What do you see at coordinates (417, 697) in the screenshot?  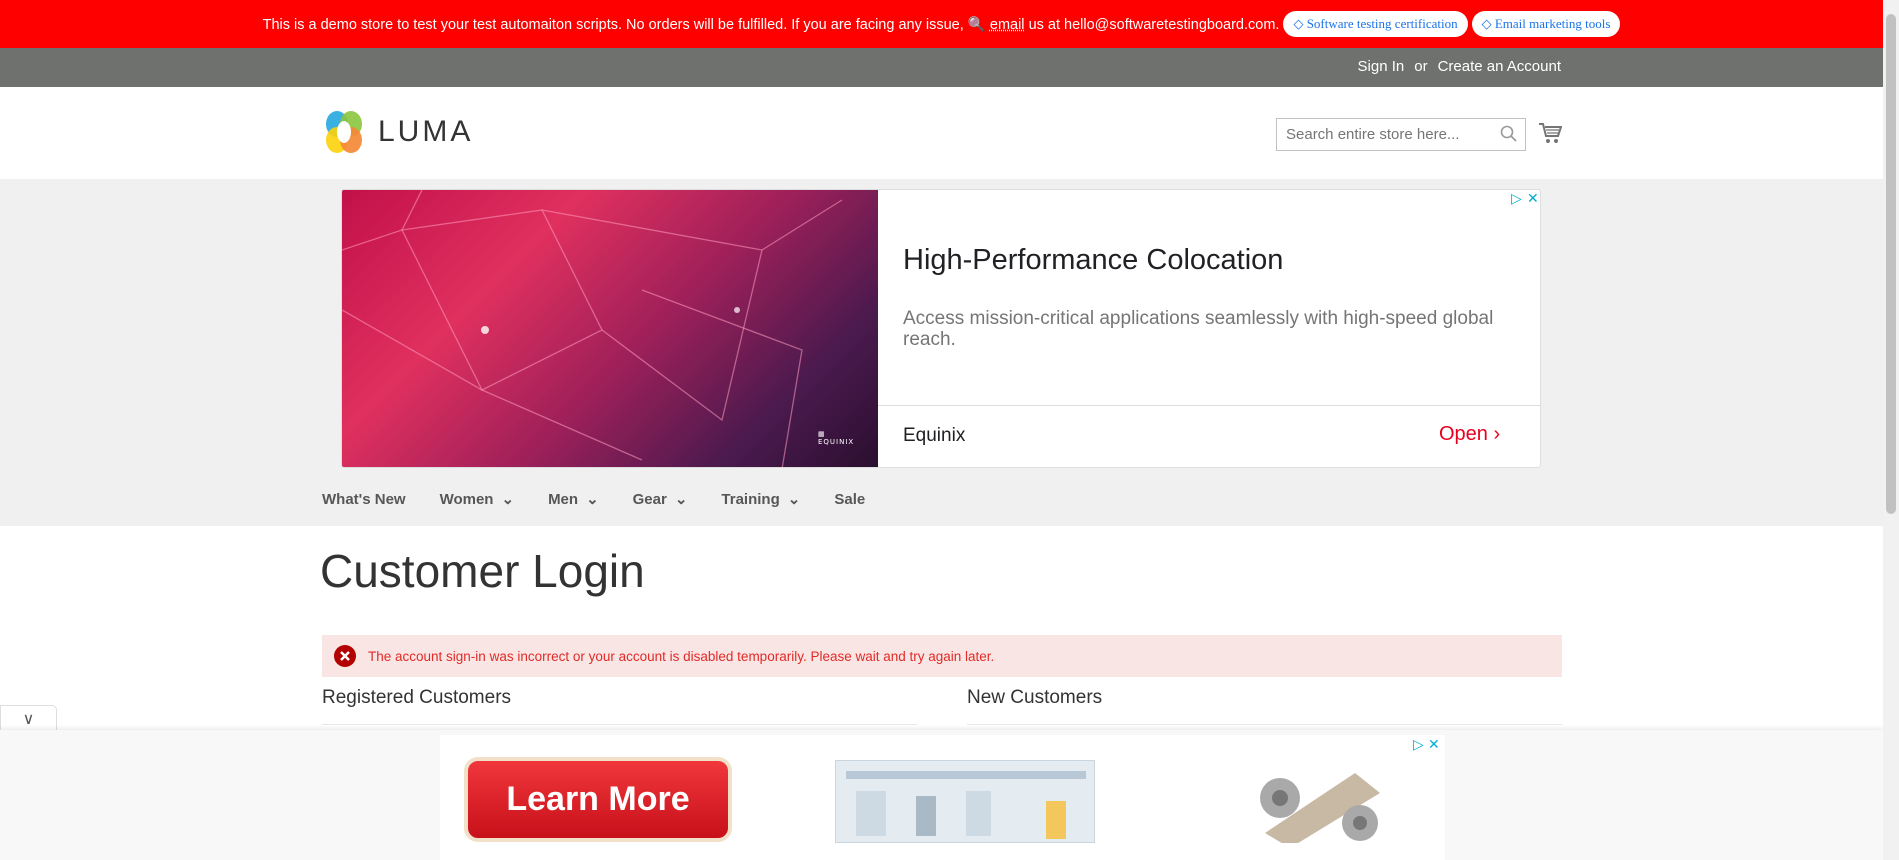 I see `registered-customers-title: Registered Customers` at bounding box center [417, 697].